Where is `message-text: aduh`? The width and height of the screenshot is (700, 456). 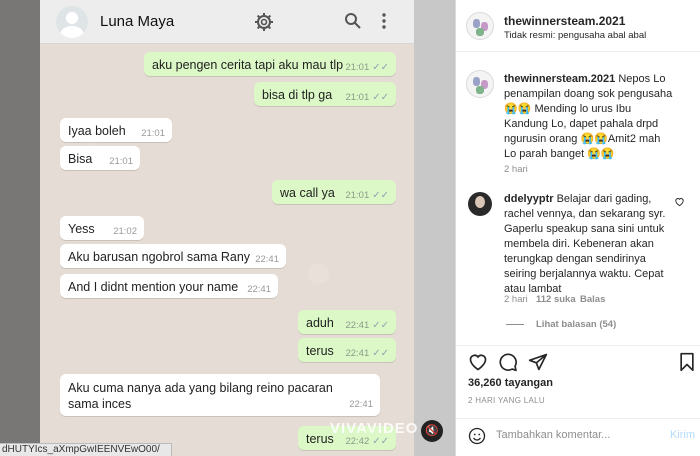 message-text: aduh is located at coordinates (320, 323).